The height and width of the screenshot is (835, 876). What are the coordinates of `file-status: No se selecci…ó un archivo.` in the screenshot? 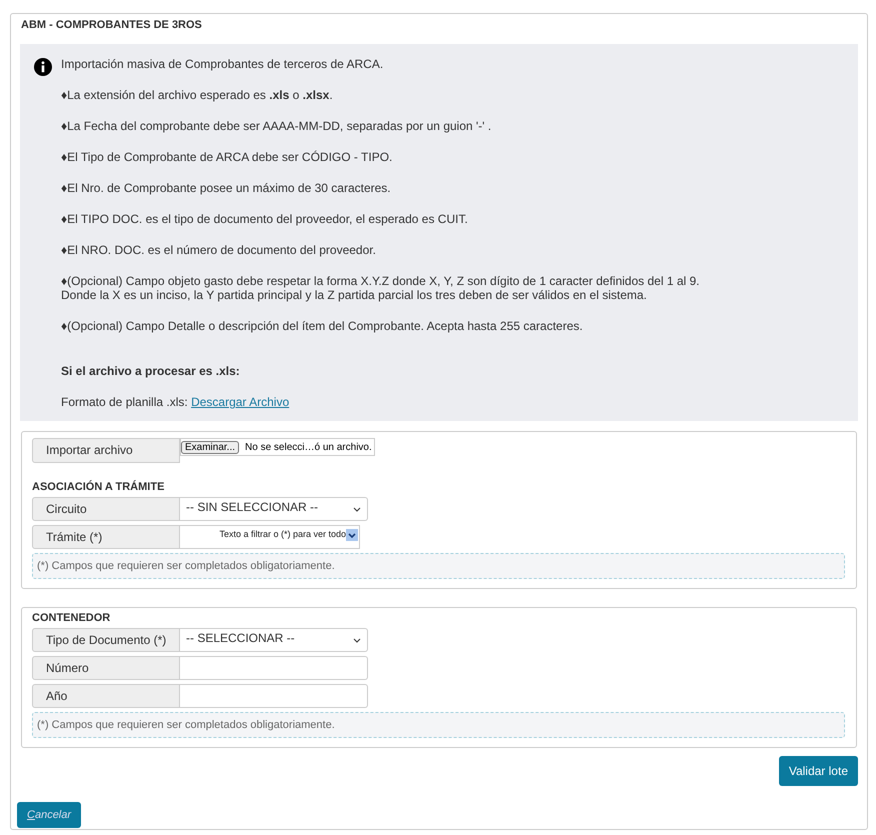 It's located at (308, 447).